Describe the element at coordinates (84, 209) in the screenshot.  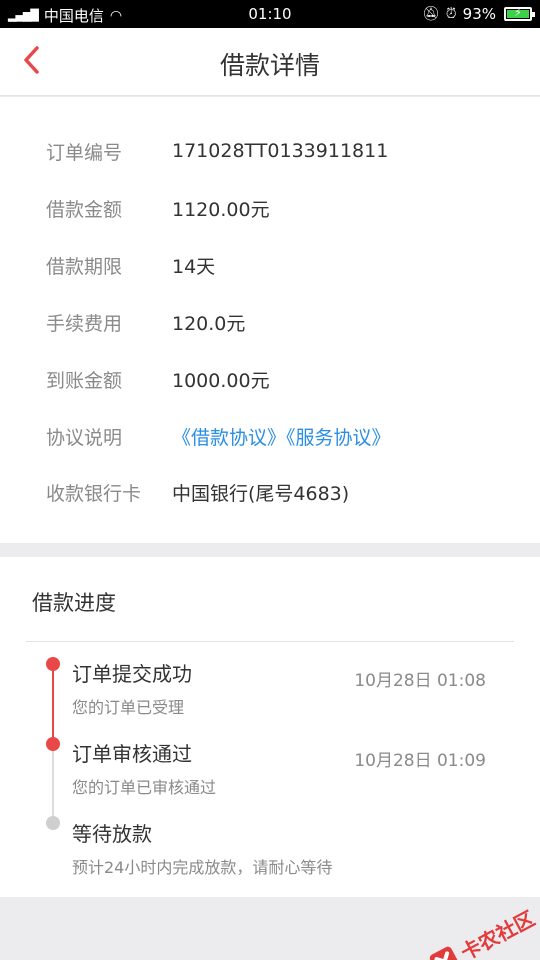
I see `detail-label: 借款金额` at that location.